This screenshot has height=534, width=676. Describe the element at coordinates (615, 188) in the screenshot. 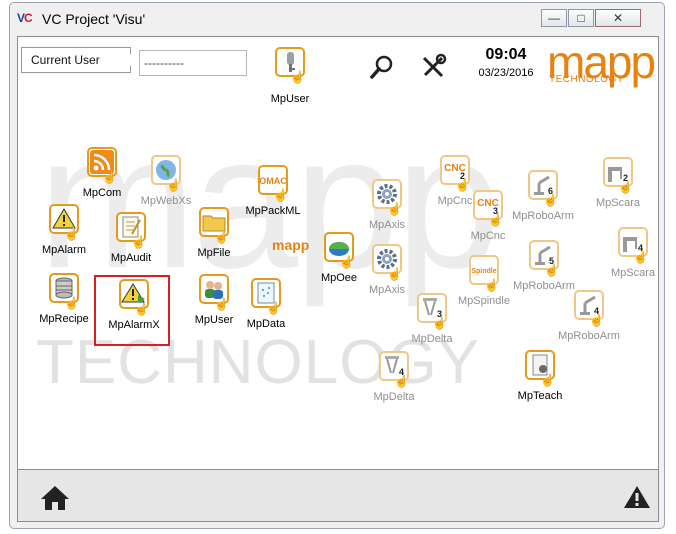

I see `module-tile-mpscara: 2 ☝ MpScara` at that location.